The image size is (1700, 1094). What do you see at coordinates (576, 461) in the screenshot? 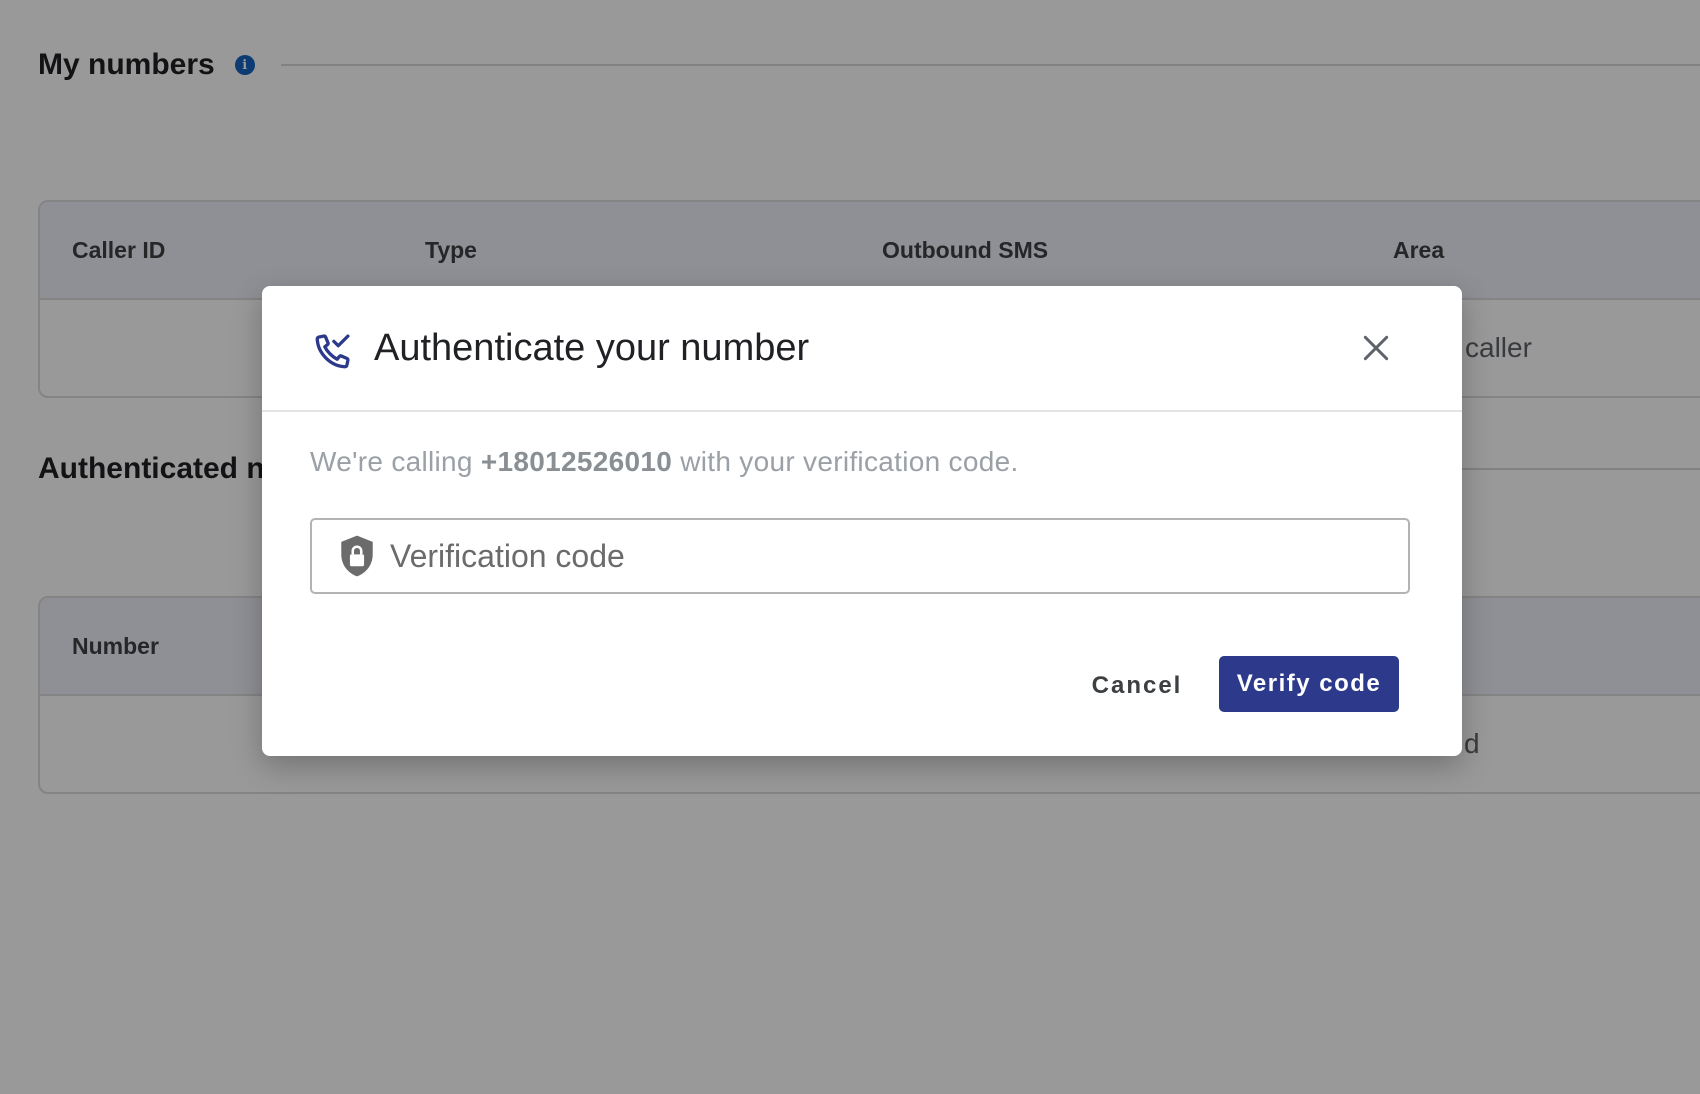
I see `phone-number: +18012526010` at bounding box center [576, 461].